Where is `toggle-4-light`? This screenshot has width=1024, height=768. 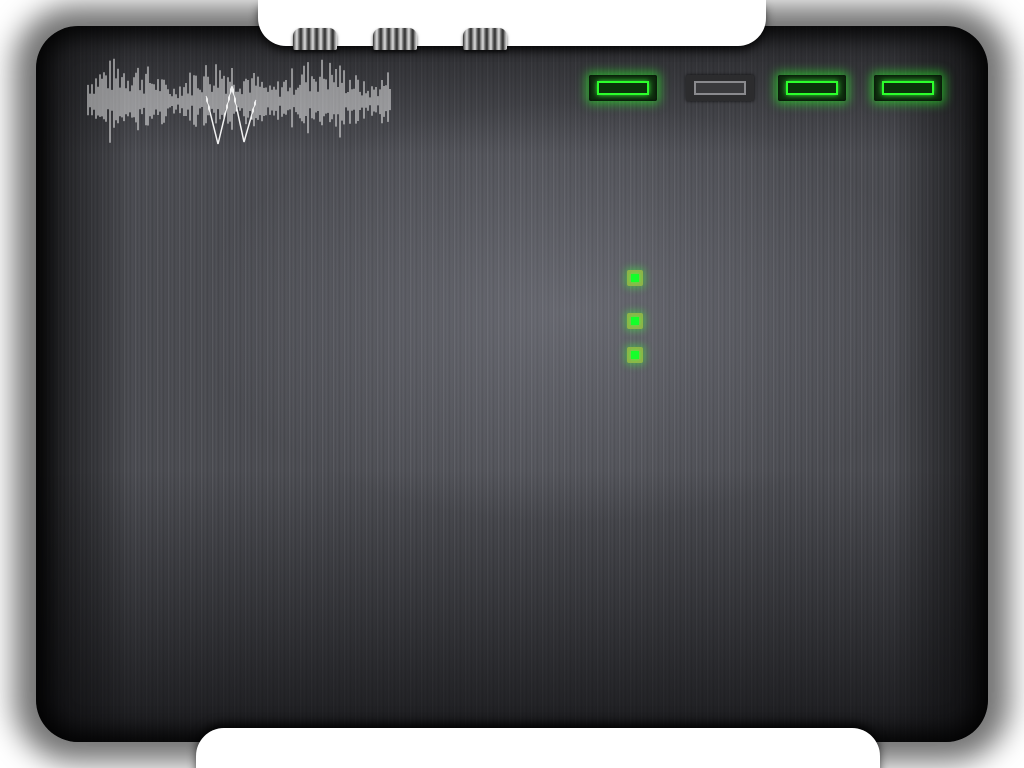
toggle-4-light is located at coordinates (908, 88).